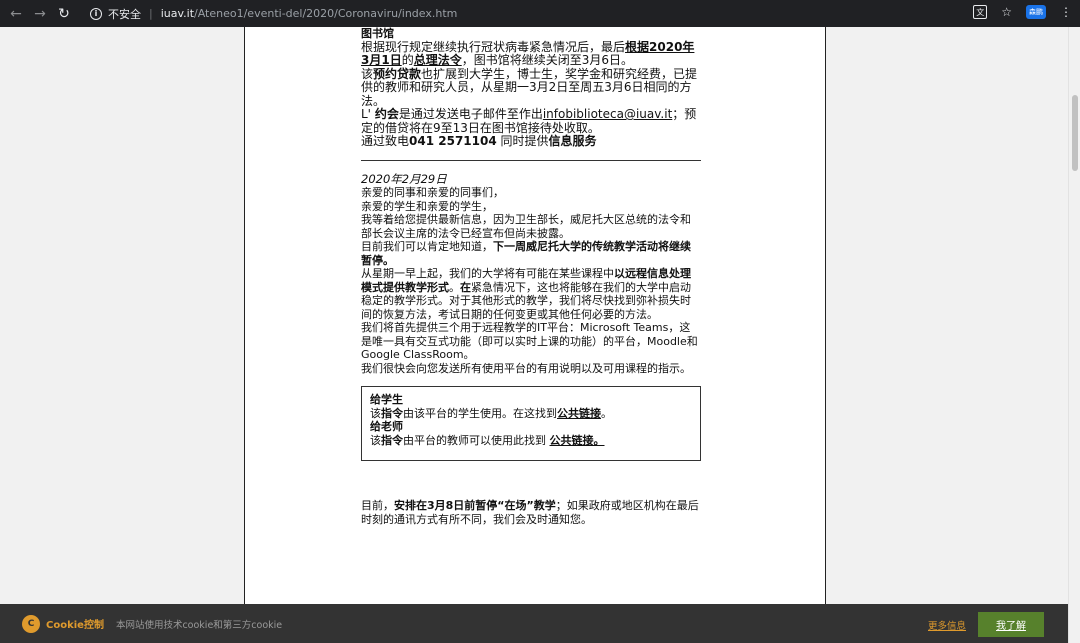 Image resolution: width=1080 pixels, height=643 pixels. What do you see at coordinates (438, 60) in the screenshot?
I see `prime-minister-decree-link: 总理法令` at bounding box center [438, 60].